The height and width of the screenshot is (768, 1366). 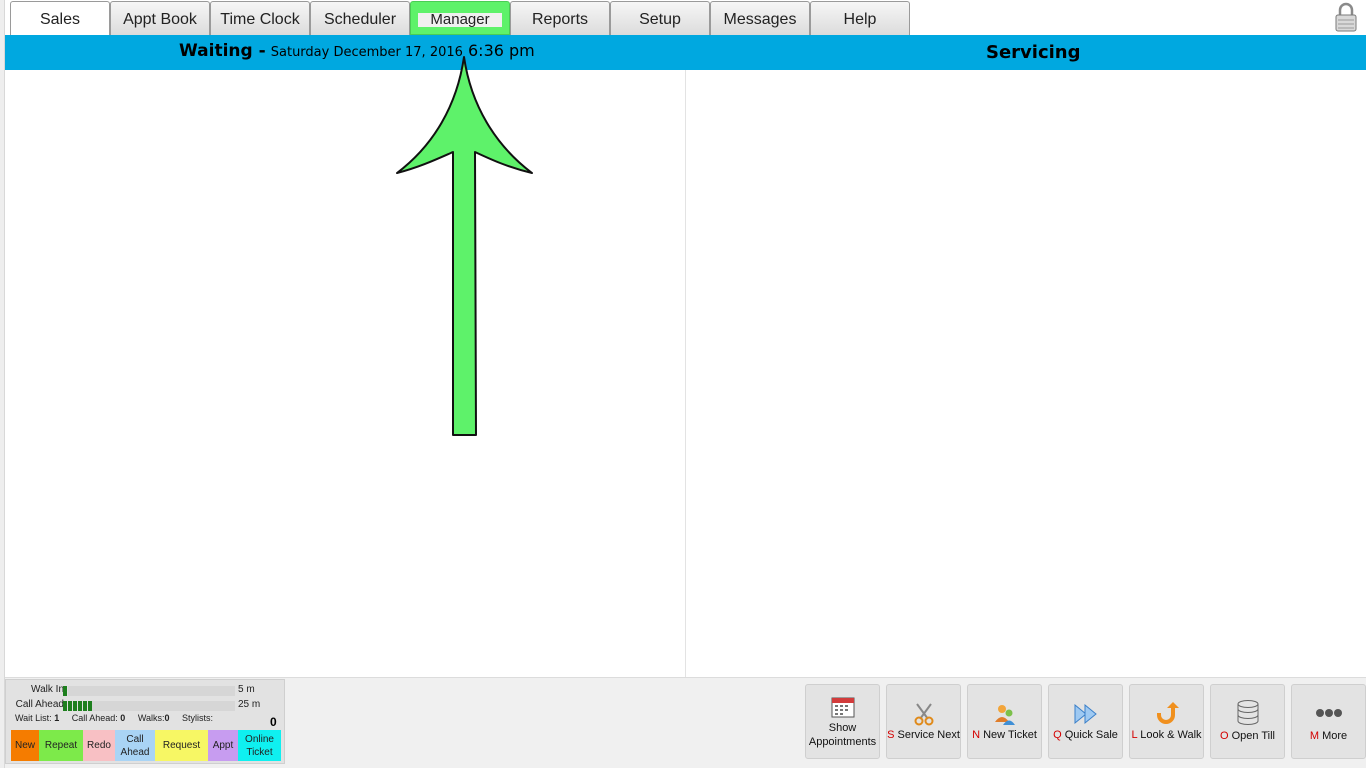 I want to click on calendar-icon, so click(x=843, y=707).